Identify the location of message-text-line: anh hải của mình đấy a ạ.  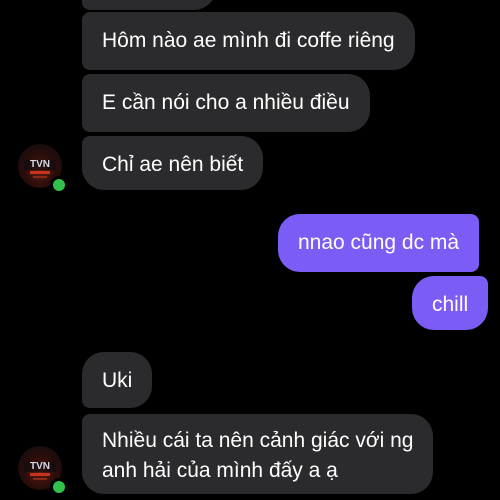
(220, 470).